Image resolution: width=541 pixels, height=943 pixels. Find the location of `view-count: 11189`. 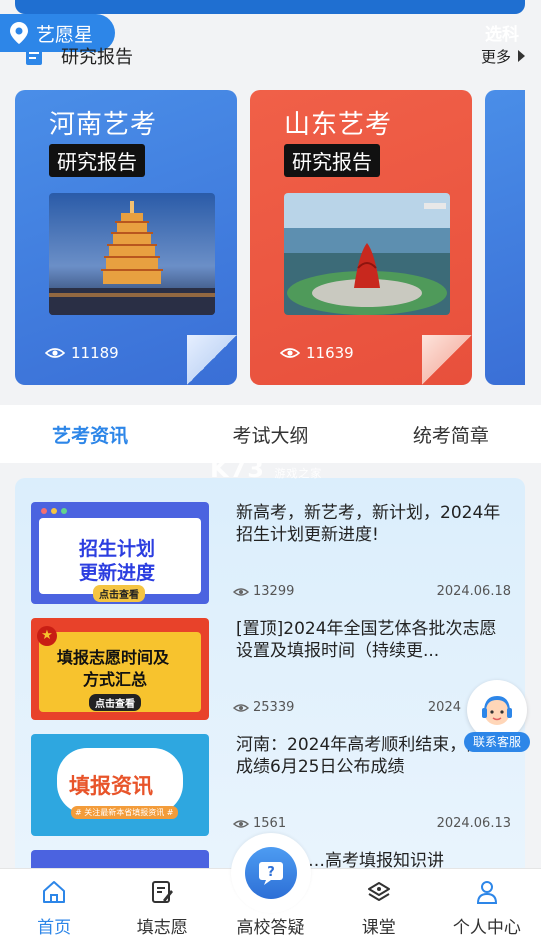

view-count: 11189 is located at coordinates (82, 353).